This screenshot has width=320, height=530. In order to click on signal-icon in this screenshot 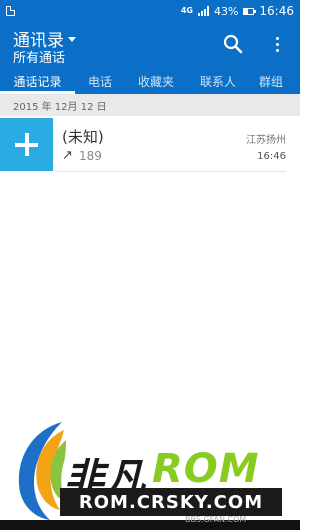, I will do `click(203, 11)`.